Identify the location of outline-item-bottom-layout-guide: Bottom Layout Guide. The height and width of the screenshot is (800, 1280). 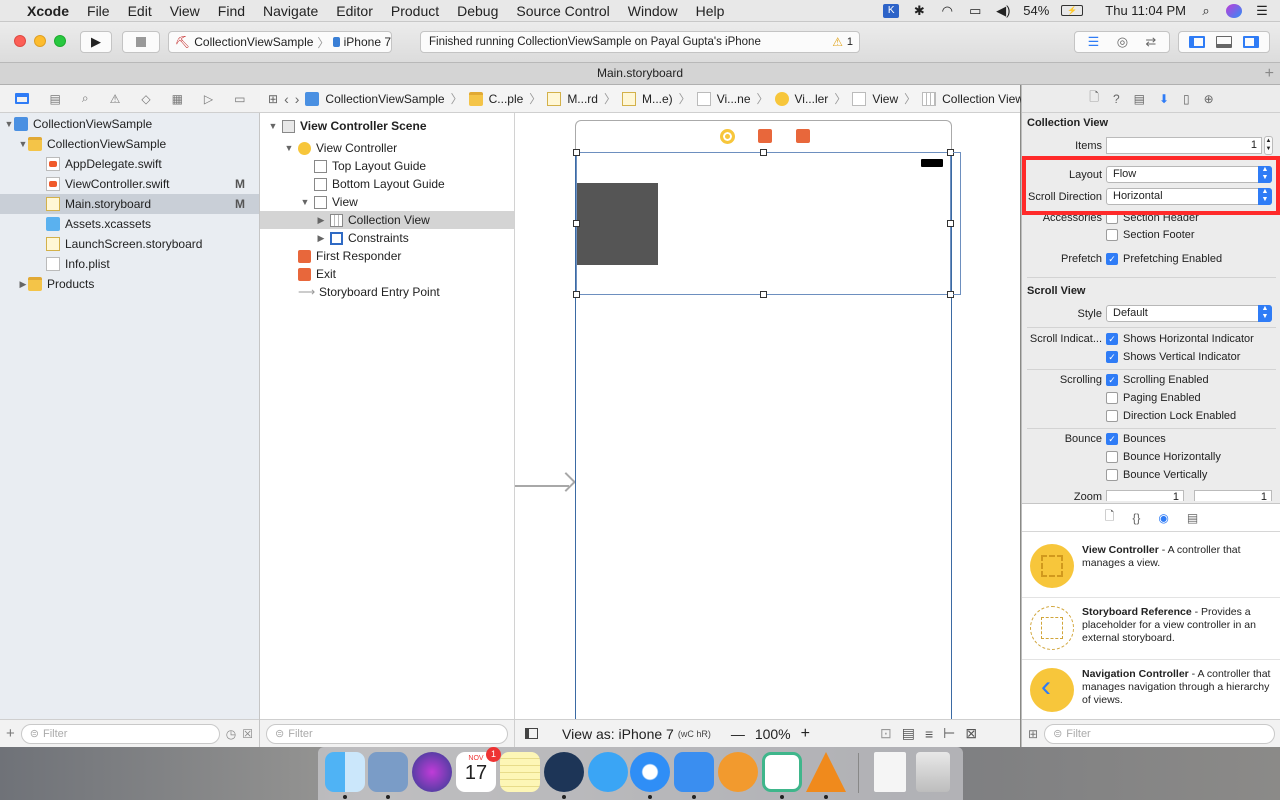
(387, 184).